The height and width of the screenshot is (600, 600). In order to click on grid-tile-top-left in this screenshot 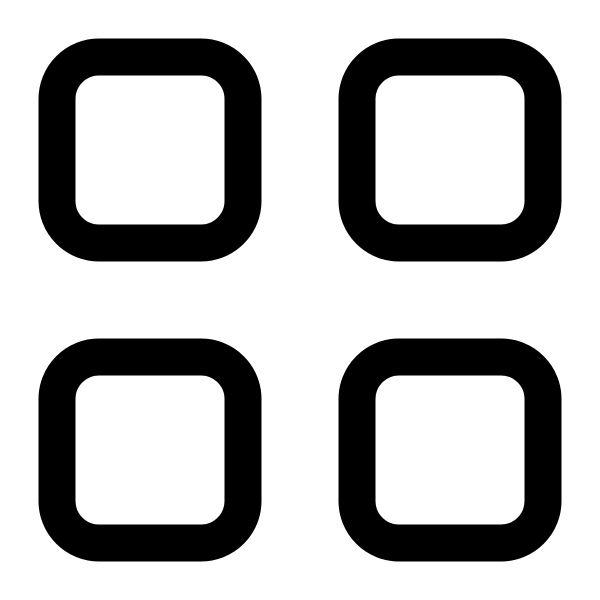, I will do `click(150, 150)`.